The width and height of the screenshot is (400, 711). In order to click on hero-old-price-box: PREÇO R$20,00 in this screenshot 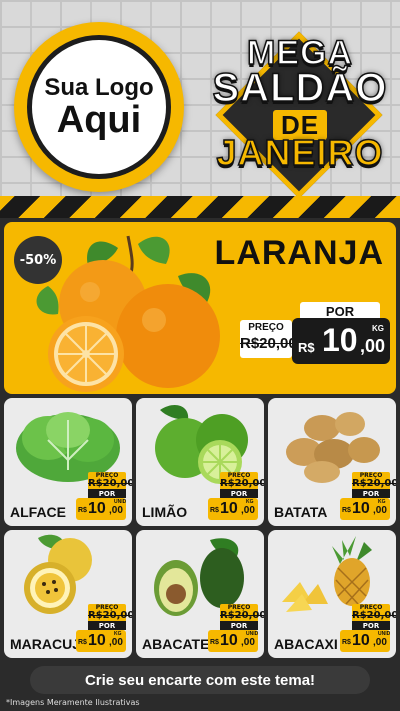, I will do `click(268, 339)`.